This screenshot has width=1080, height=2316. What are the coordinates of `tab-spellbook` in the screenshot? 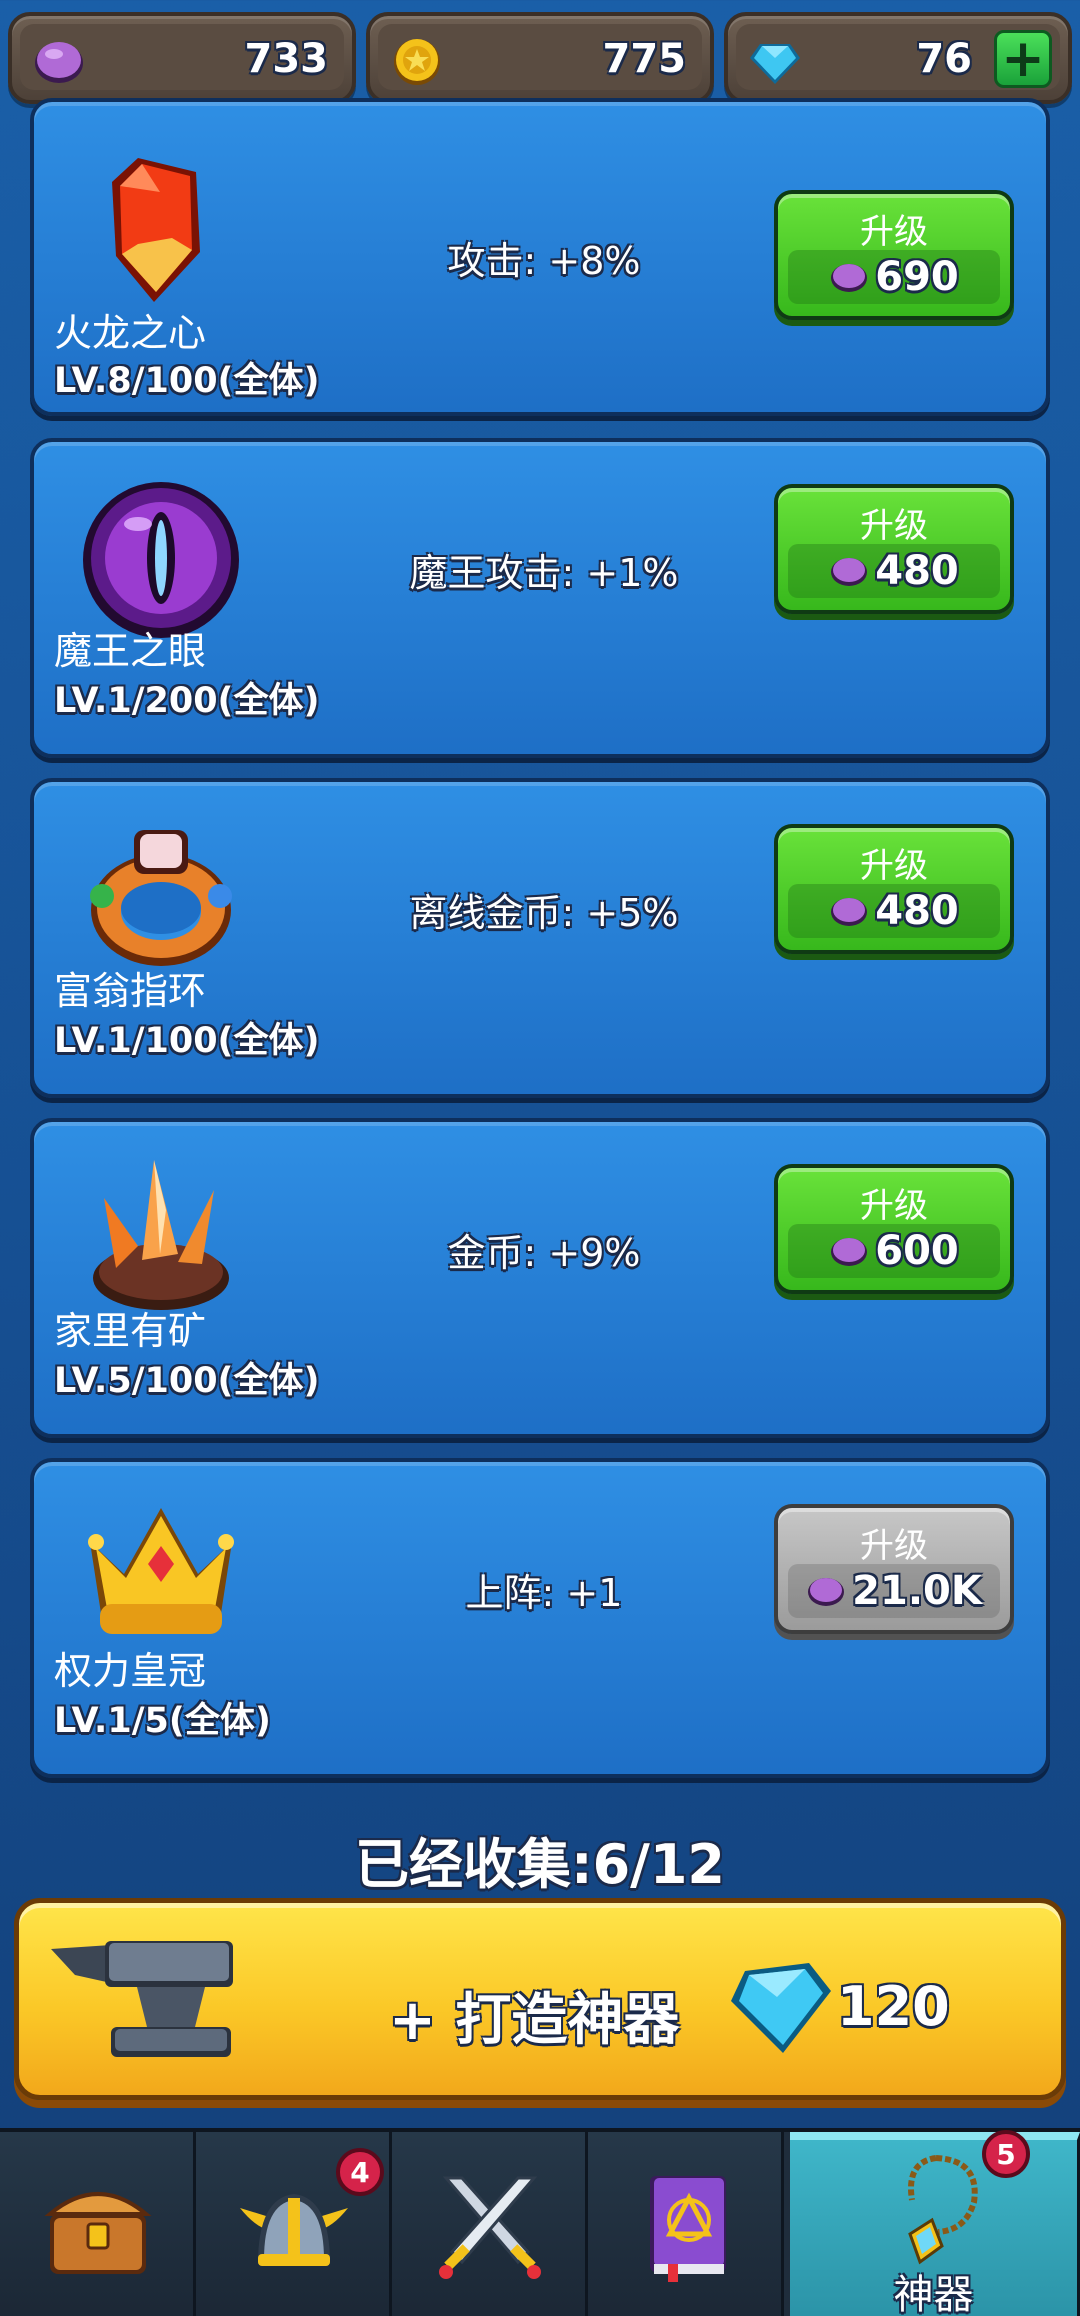 It's located at (686, 2224).